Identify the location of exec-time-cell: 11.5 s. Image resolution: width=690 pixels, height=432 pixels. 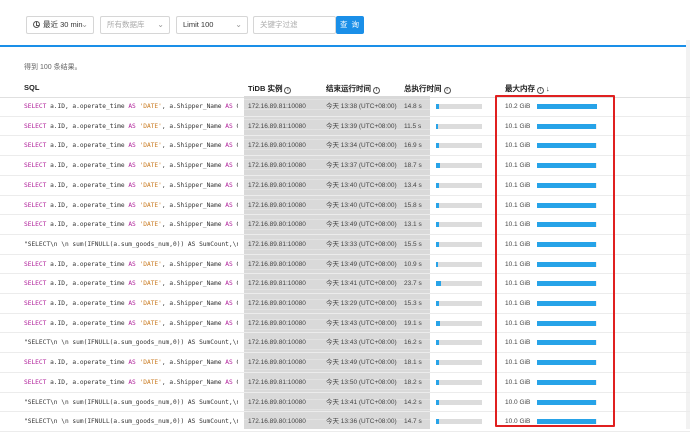
(413, 126).